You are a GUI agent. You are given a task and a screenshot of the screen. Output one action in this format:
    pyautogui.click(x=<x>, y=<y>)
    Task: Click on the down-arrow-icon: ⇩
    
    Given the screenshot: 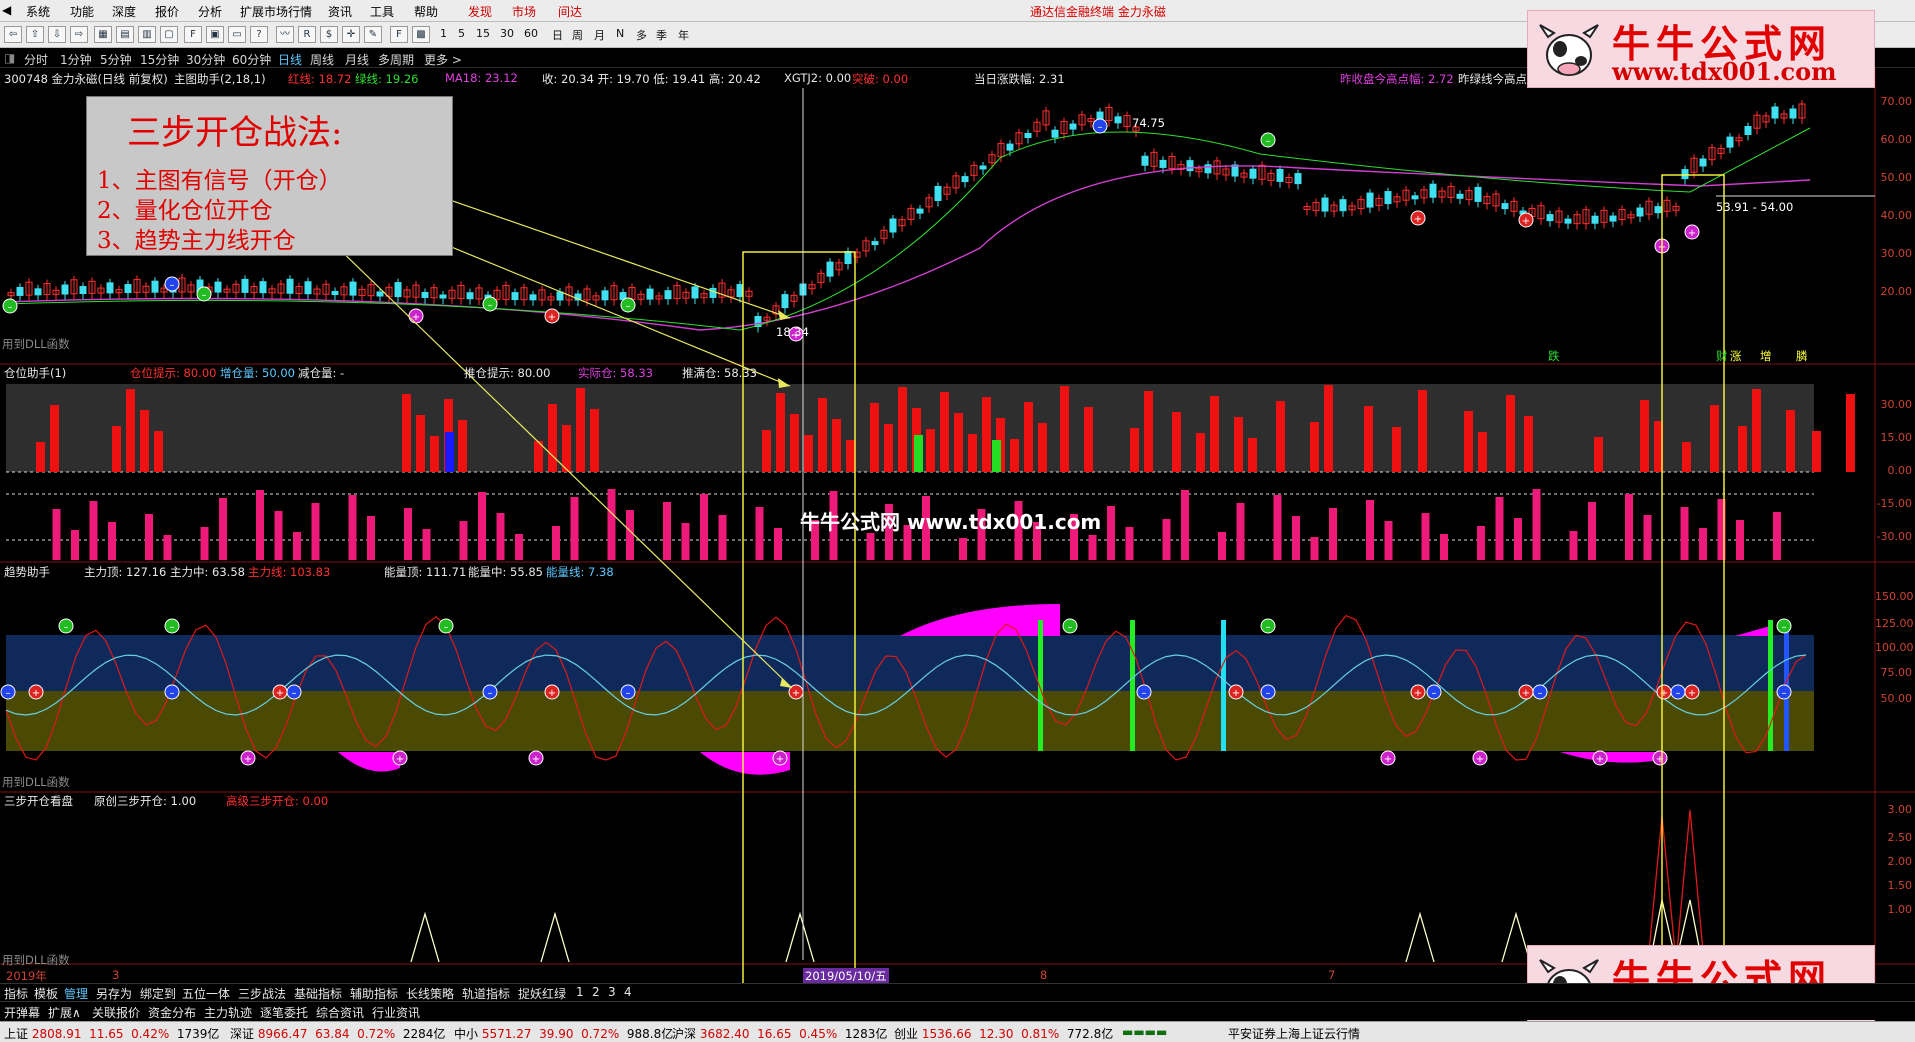 What is the action you would take?
    pyautogui.click(x=57, y=34)
    